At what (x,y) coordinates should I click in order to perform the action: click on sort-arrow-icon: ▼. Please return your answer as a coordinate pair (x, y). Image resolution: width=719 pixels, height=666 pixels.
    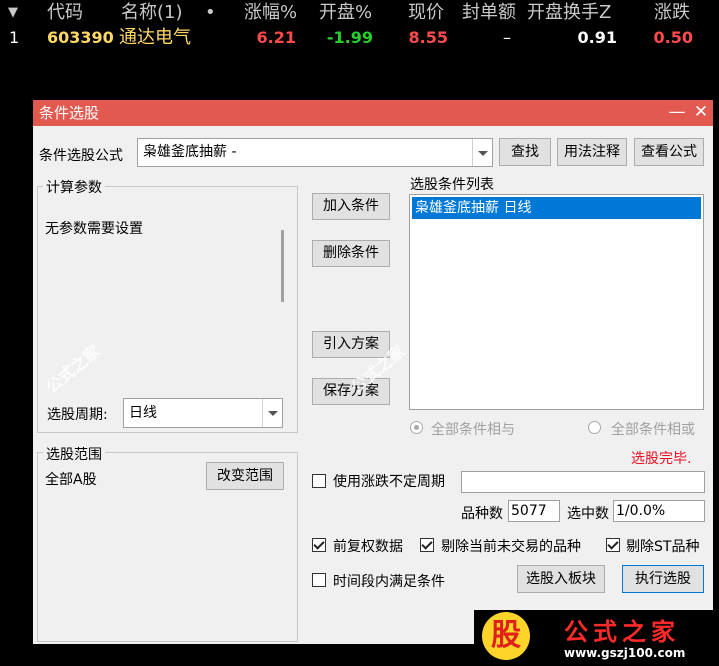
    Looking at the image, I should click on (13, 13).